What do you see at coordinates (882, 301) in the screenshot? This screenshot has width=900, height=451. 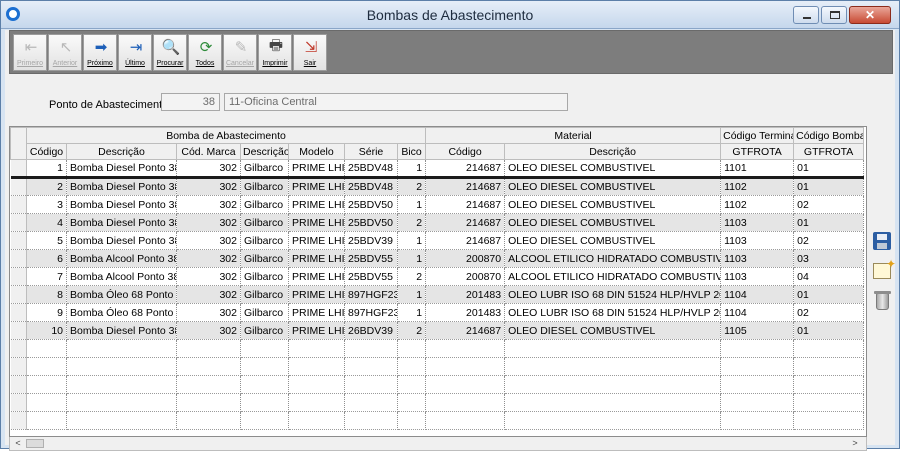 I see `delete-button` at bounding box center [882, 301].